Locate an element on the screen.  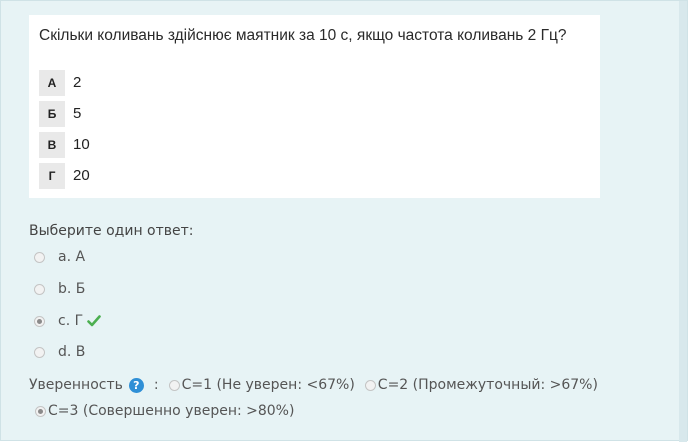
answer-prompt: Выберите один ответ: is located at coordinates (111, 231).